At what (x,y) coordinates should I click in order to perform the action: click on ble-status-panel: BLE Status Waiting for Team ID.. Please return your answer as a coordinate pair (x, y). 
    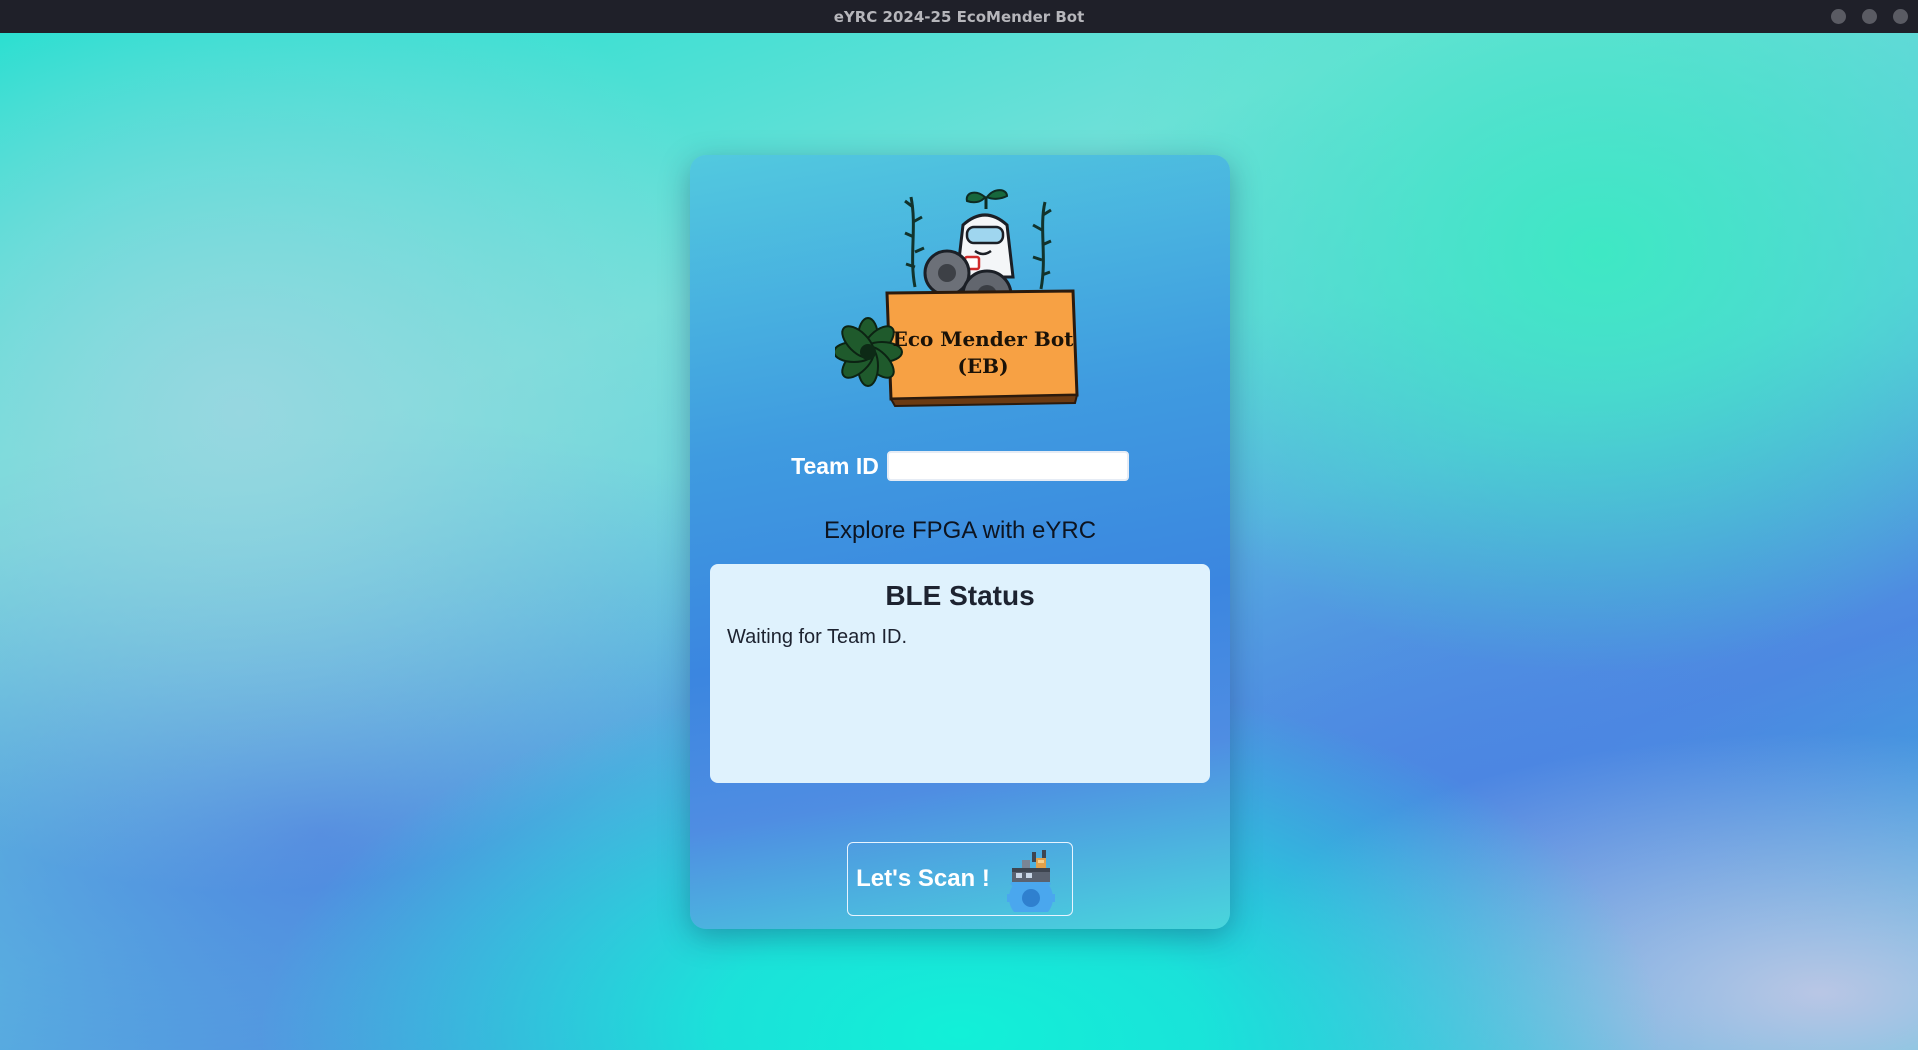
    Looking at the image, I should click on (960, 673).